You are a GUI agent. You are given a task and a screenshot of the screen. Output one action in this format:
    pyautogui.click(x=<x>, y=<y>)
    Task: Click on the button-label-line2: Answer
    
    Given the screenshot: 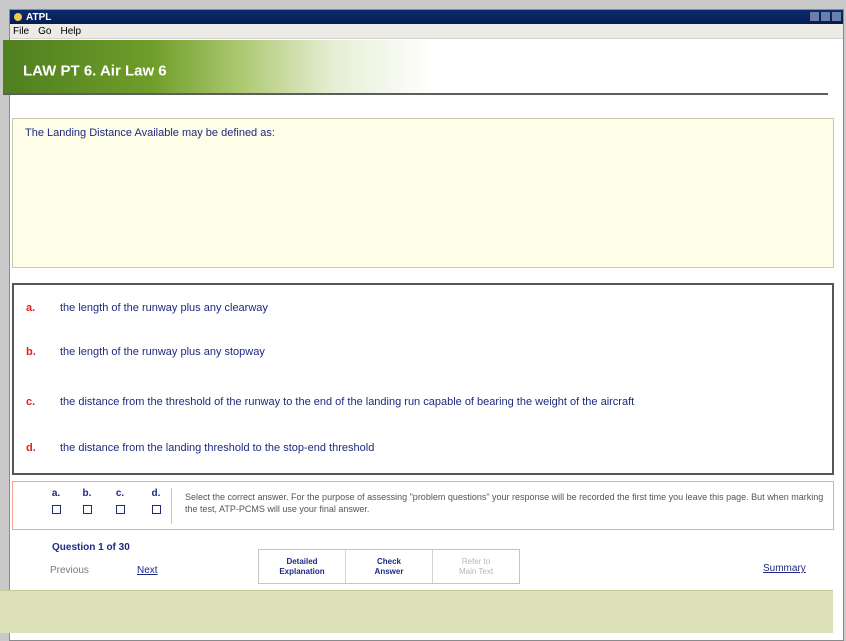 What is the action you would take?
    pyautogui.click(x=389, y=571)
    